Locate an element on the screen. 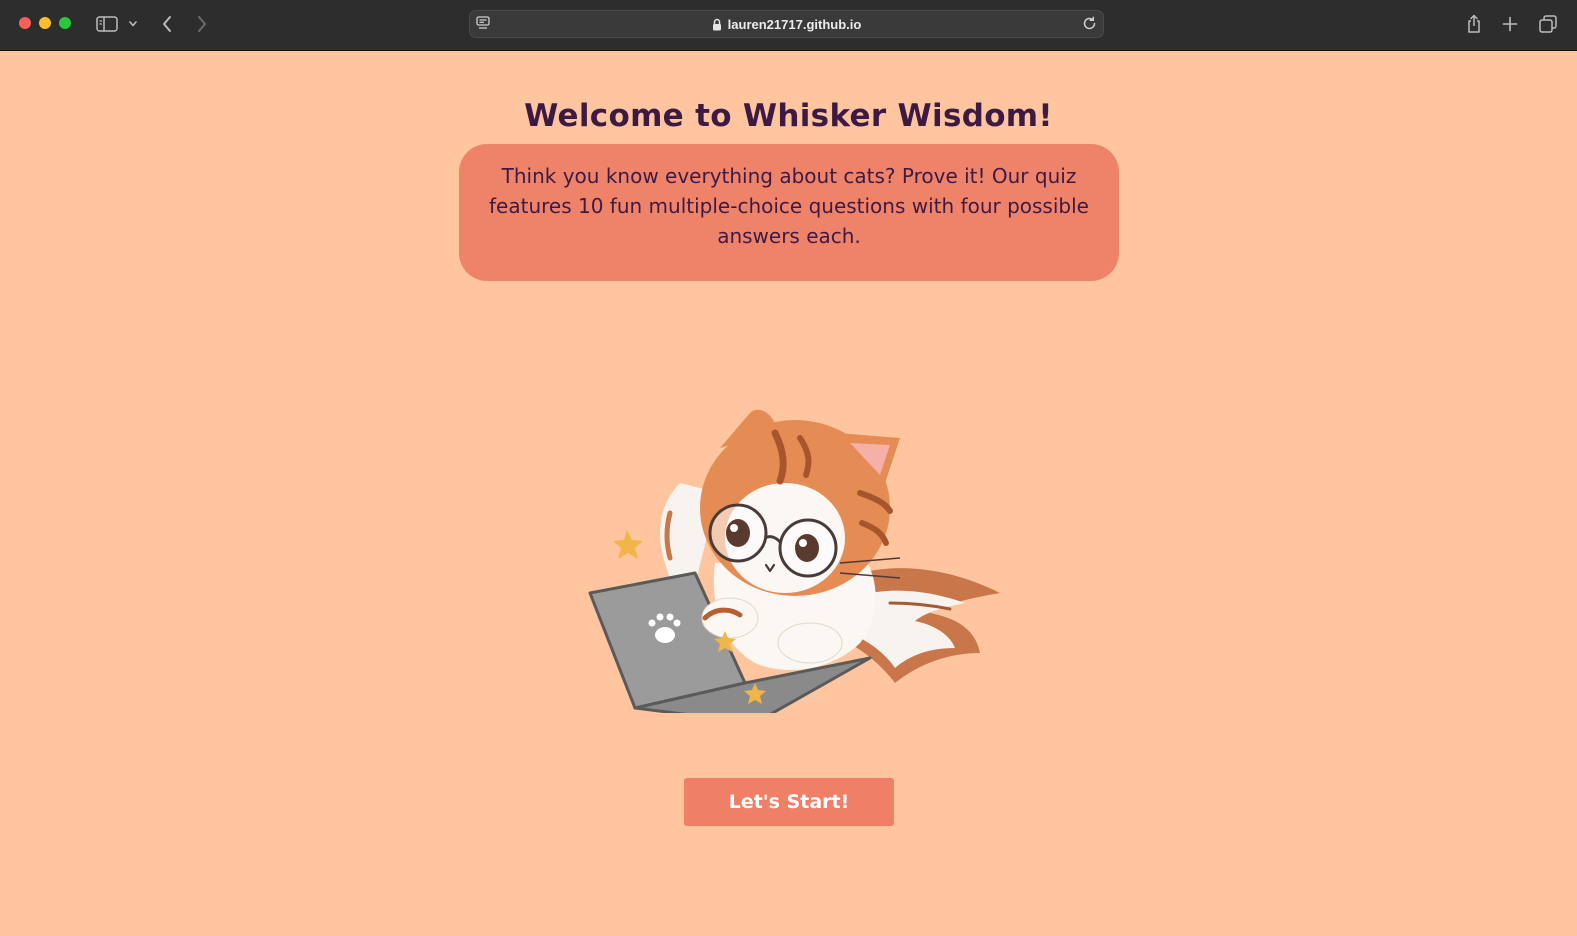  page-title: Welcome to Whisker Wisdom! is located at coordinates (788, 116).